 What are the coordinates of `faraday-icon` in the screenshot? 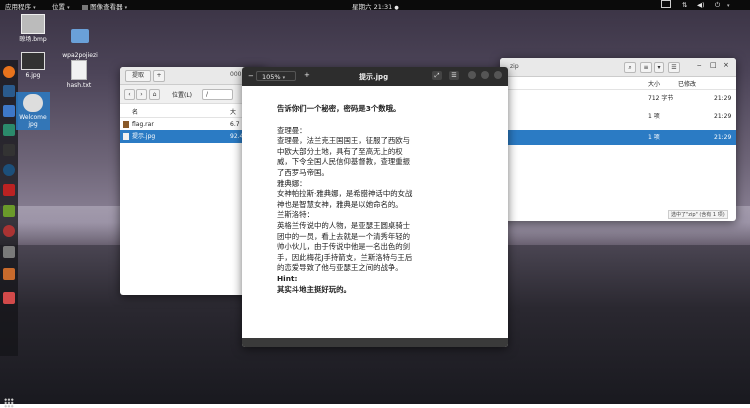 It's located at (9, 190).